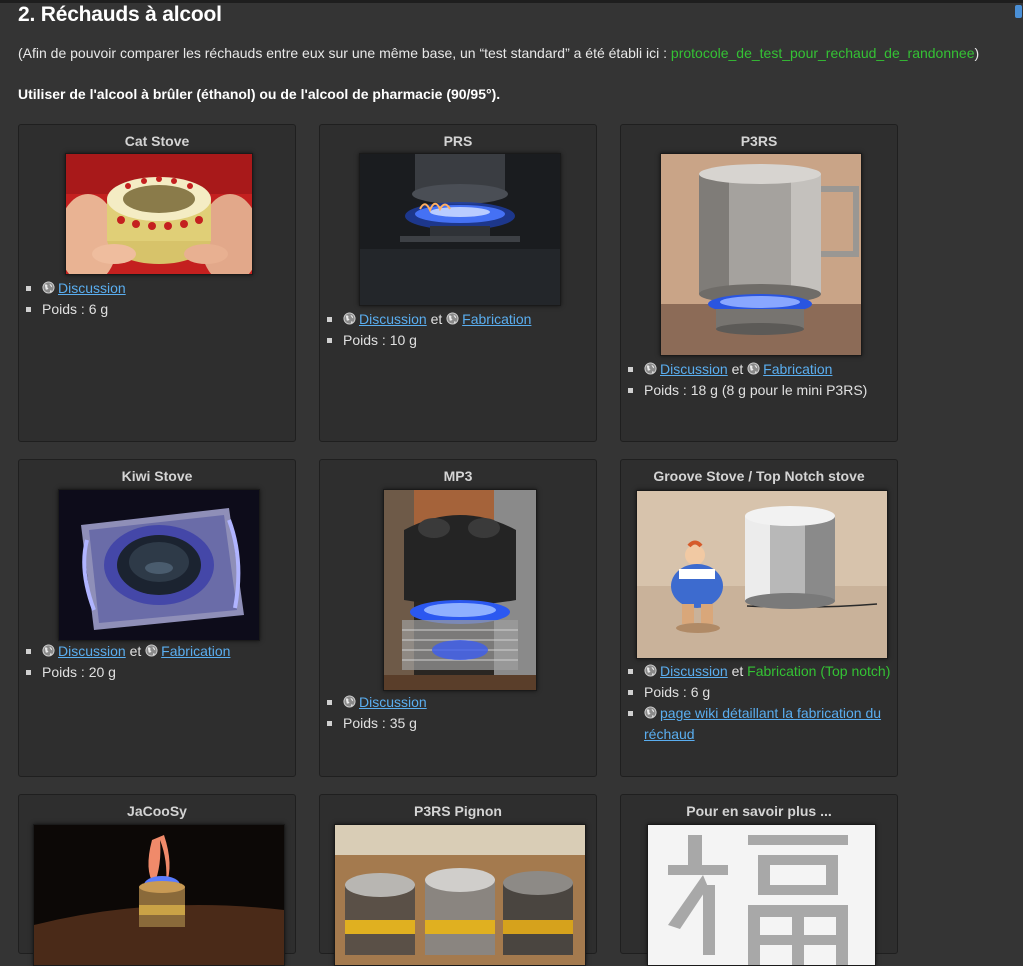  I want to click on card-title: PRS, so click(458, 141).